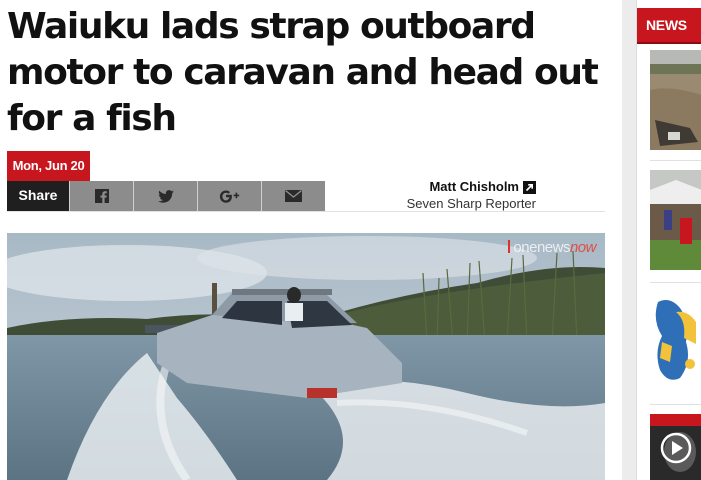 This screenshot has height=480, width=701. I want to click on facebook-icon, so click(101, 196).